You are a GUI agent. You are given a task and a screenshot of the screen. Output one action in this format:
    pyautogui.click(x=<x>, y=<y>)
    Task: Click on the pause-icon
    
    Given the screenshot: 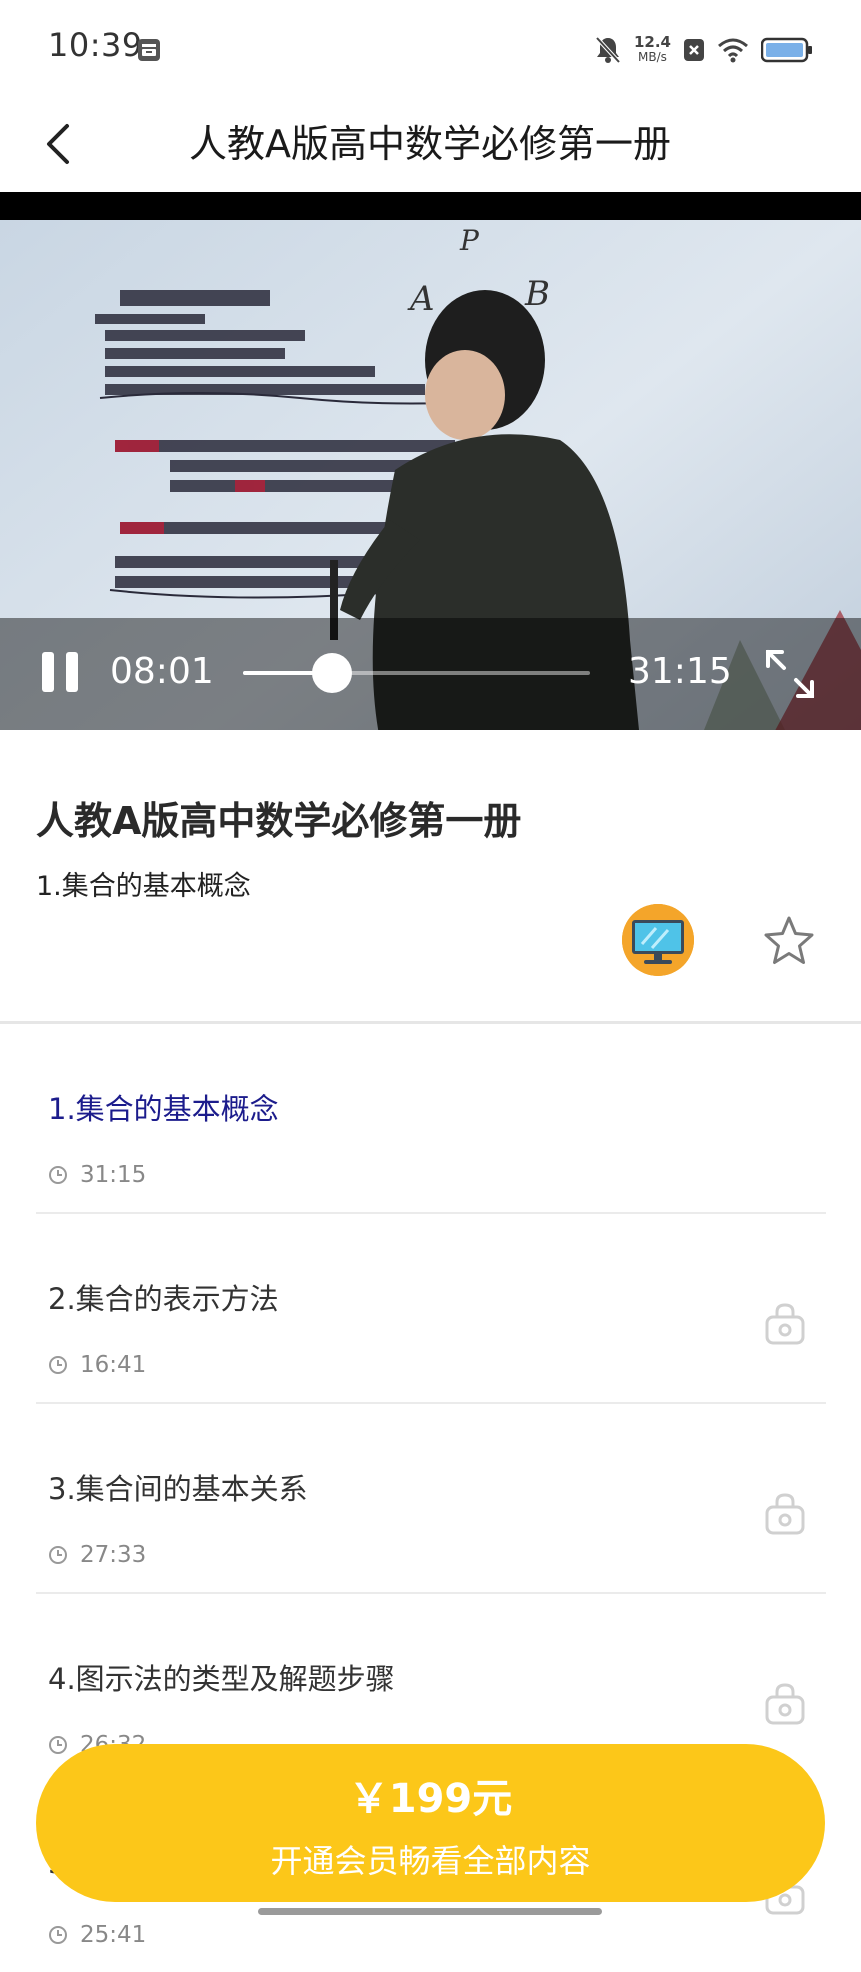 What is the action you would take?
    pyautogui.click(x=48, y=672)
    